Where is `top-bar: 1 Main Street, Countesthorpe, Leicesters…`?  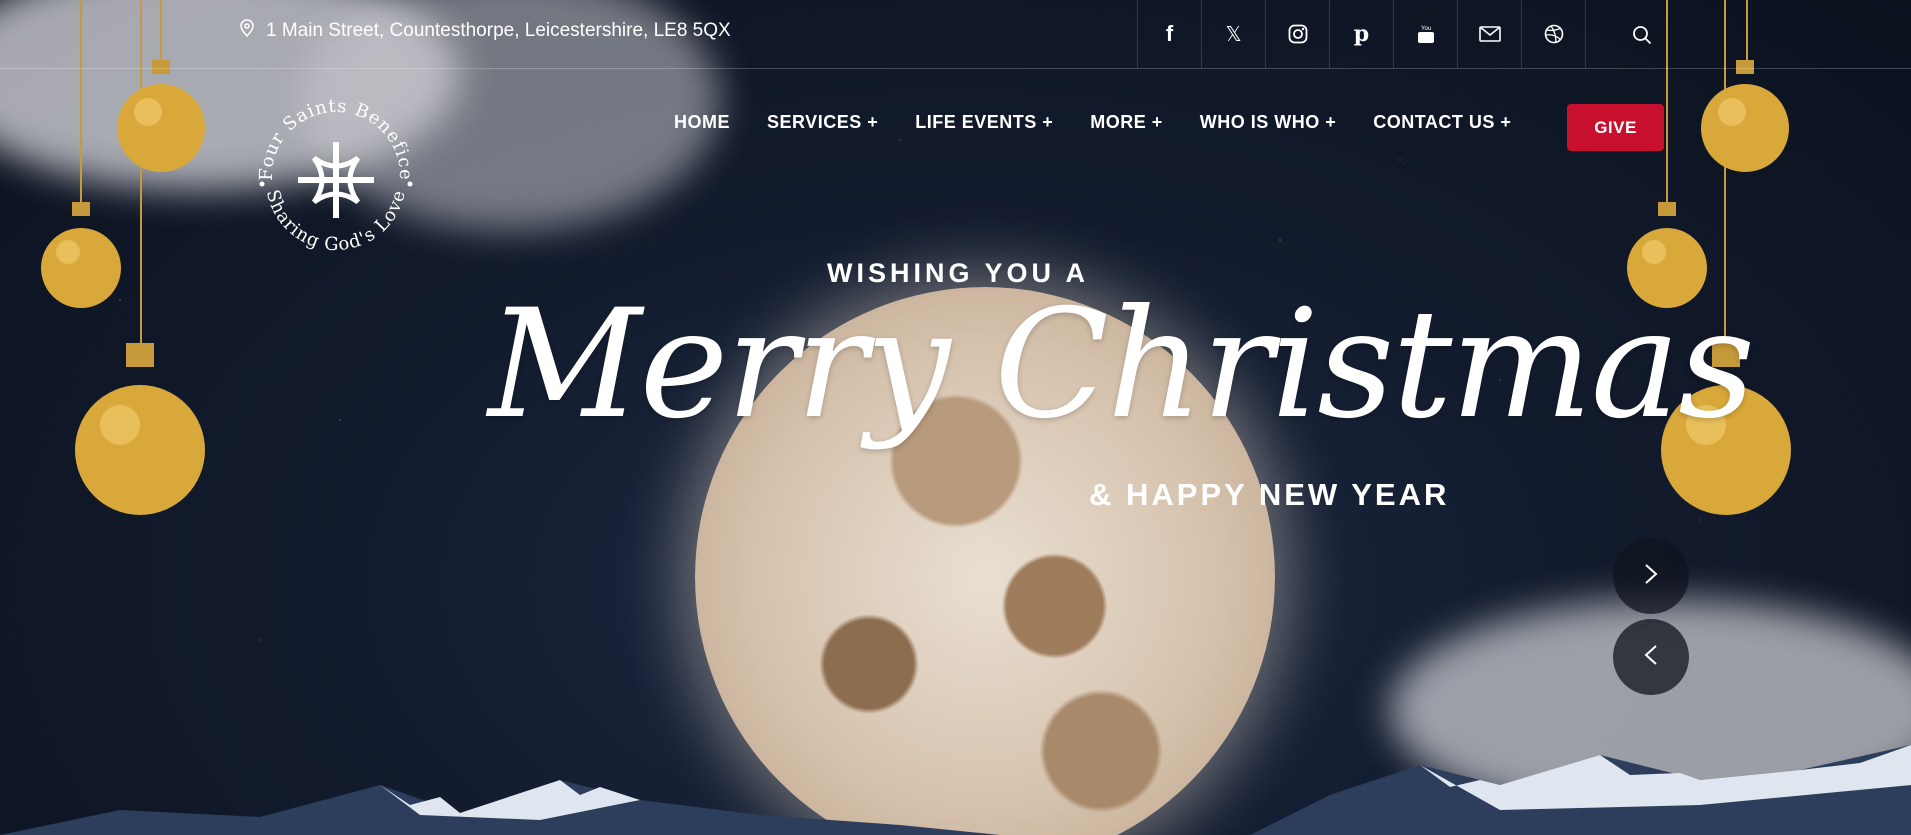
top-bar: 1 Main Street, Countesthorpe, Leicesters… is located at coordinates (955, 34).